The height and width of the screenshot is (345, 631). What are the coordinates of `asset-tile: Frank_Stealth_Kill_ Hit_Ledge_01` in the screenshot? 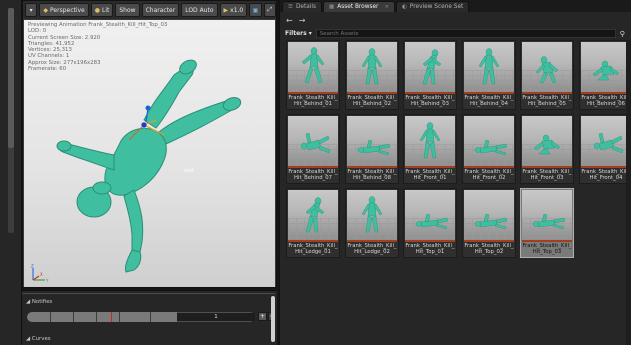 It's located at (313, 223).